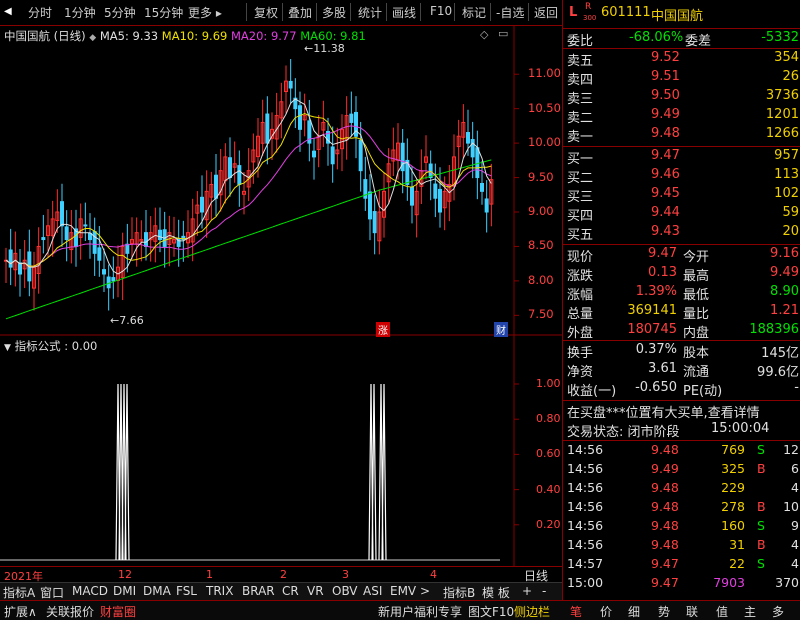  What do you see at coordinates (425, 591) in the screenshot?
I see `tabs-scroll-right-icon: >` at bounding box center [425, 591].